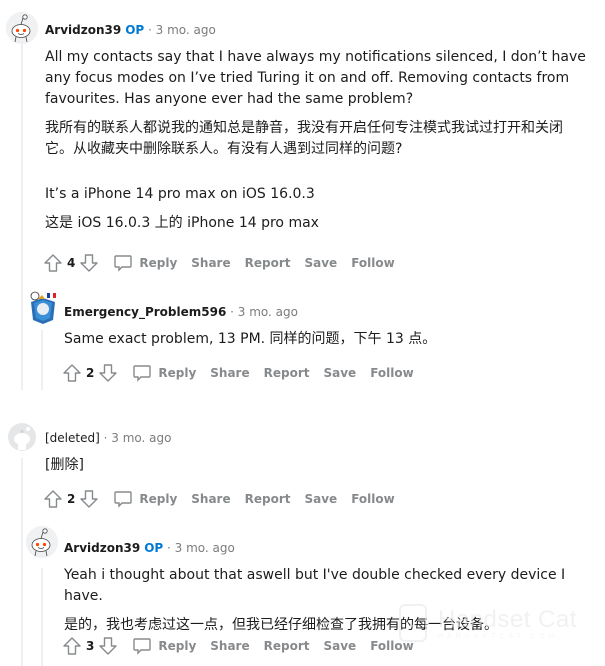  What do you see at coordinates (180, 194) in the screenshot?
I see `comment-paragraph: It’s a iPhone 14 pro max on iOS 16.0.3` at bounding box center [180, 194].